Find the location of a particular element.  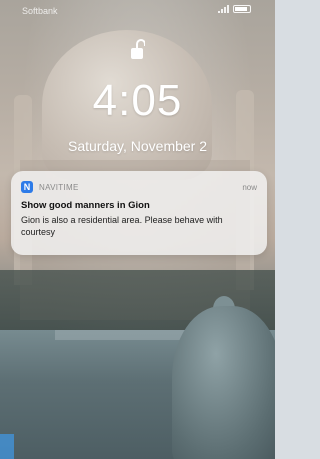

screen-edge-highlight is located at coordinates (7, 446).